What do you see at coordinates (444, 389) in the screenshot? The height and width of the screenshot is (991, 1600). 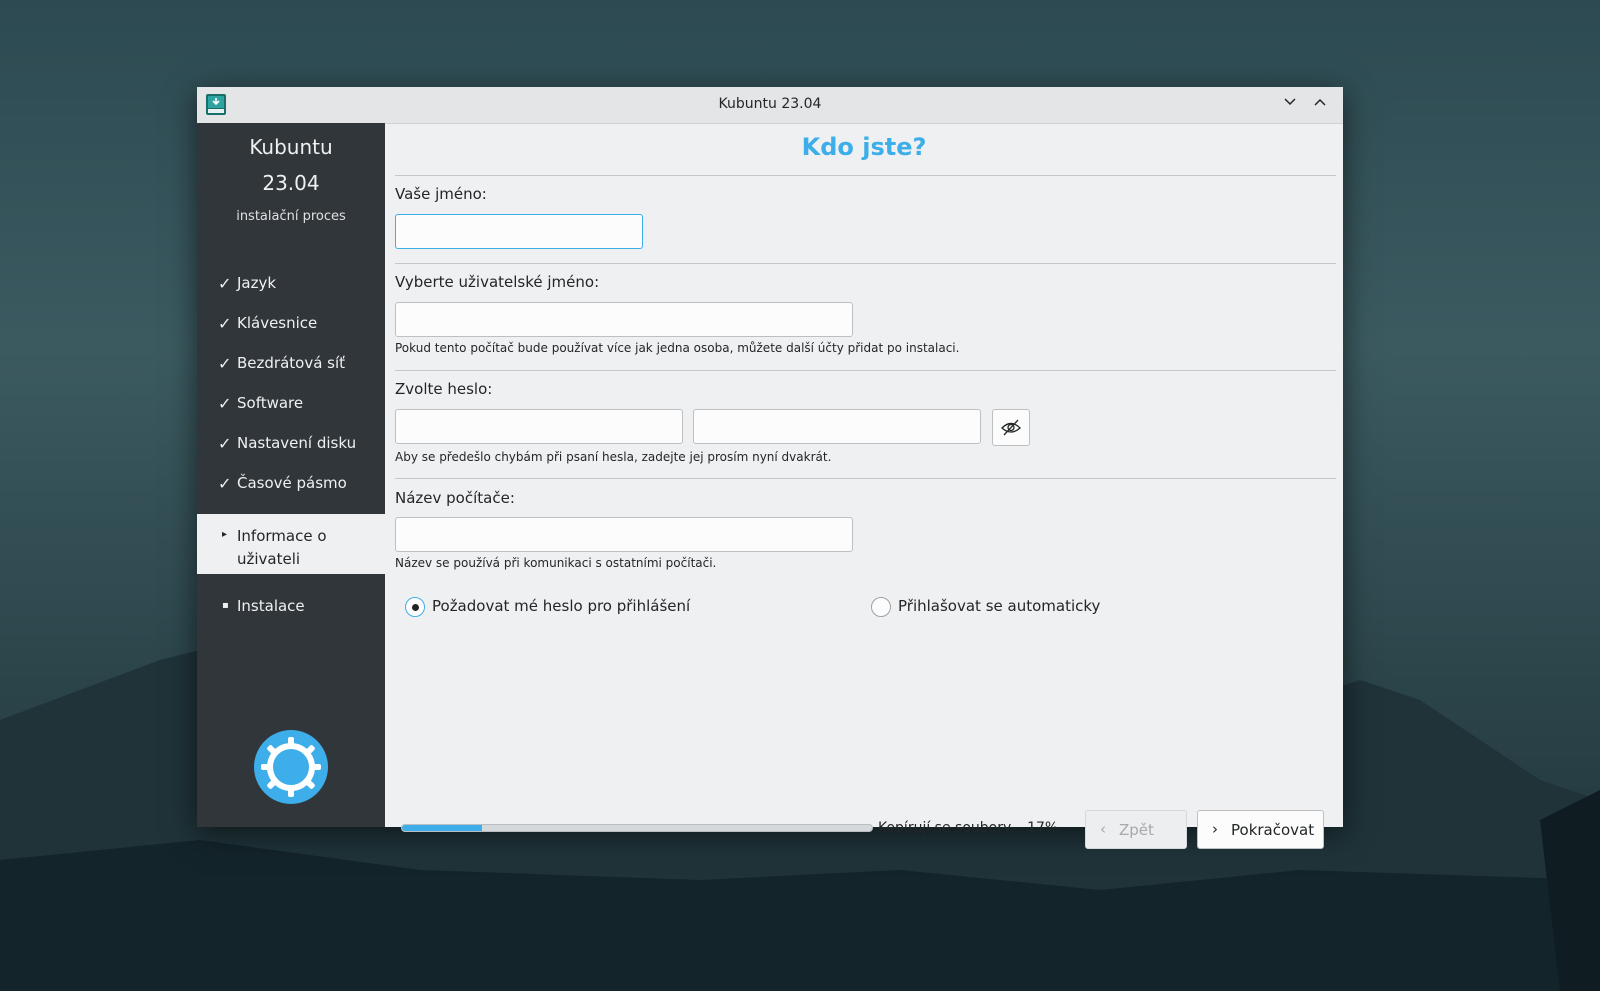 I see `password-label: Zvolte heslo:` at bounding box center [444, 389].